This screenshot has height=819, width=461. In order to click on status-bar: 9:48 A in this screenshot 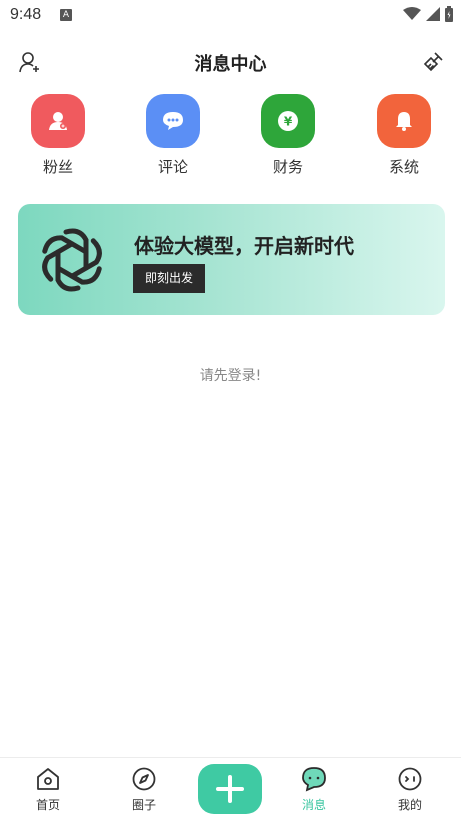, I will do `click(230, 16)`.